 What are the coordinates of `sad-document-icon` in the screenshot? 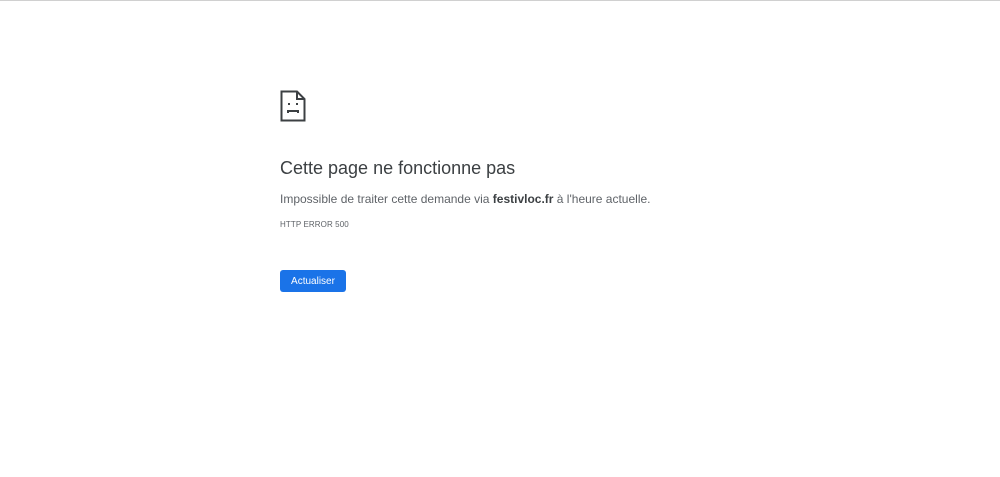 It's located at (293, 106).